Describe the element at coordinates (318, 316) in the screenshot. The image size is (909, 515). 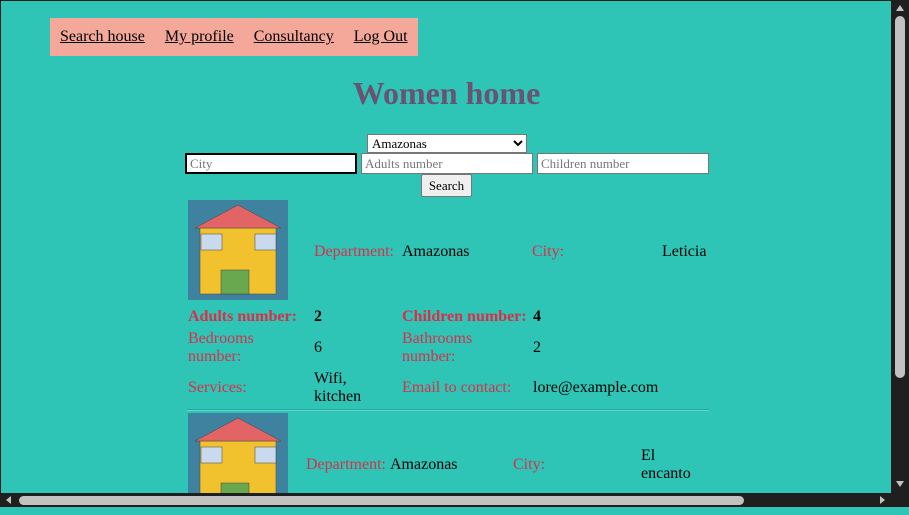
I see `adults-number-value: 2` at that location.